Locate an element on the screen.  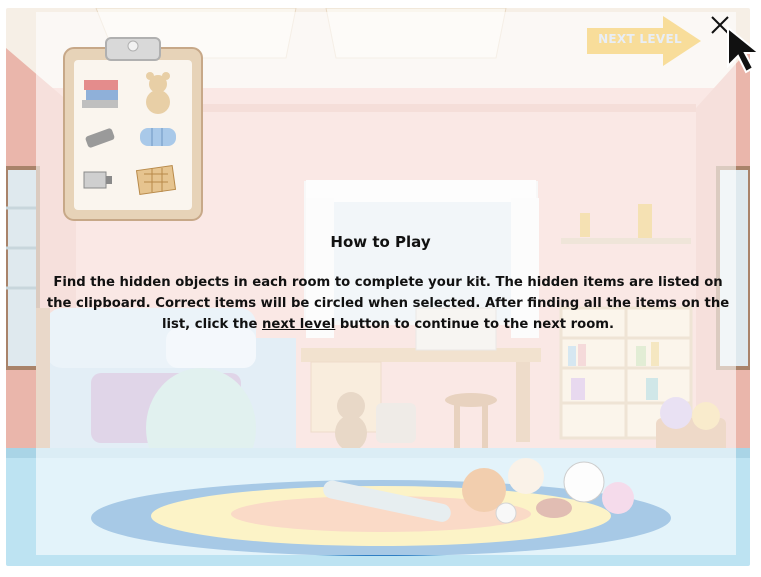
next-level-link: next level is located at coordinates (298, 324).